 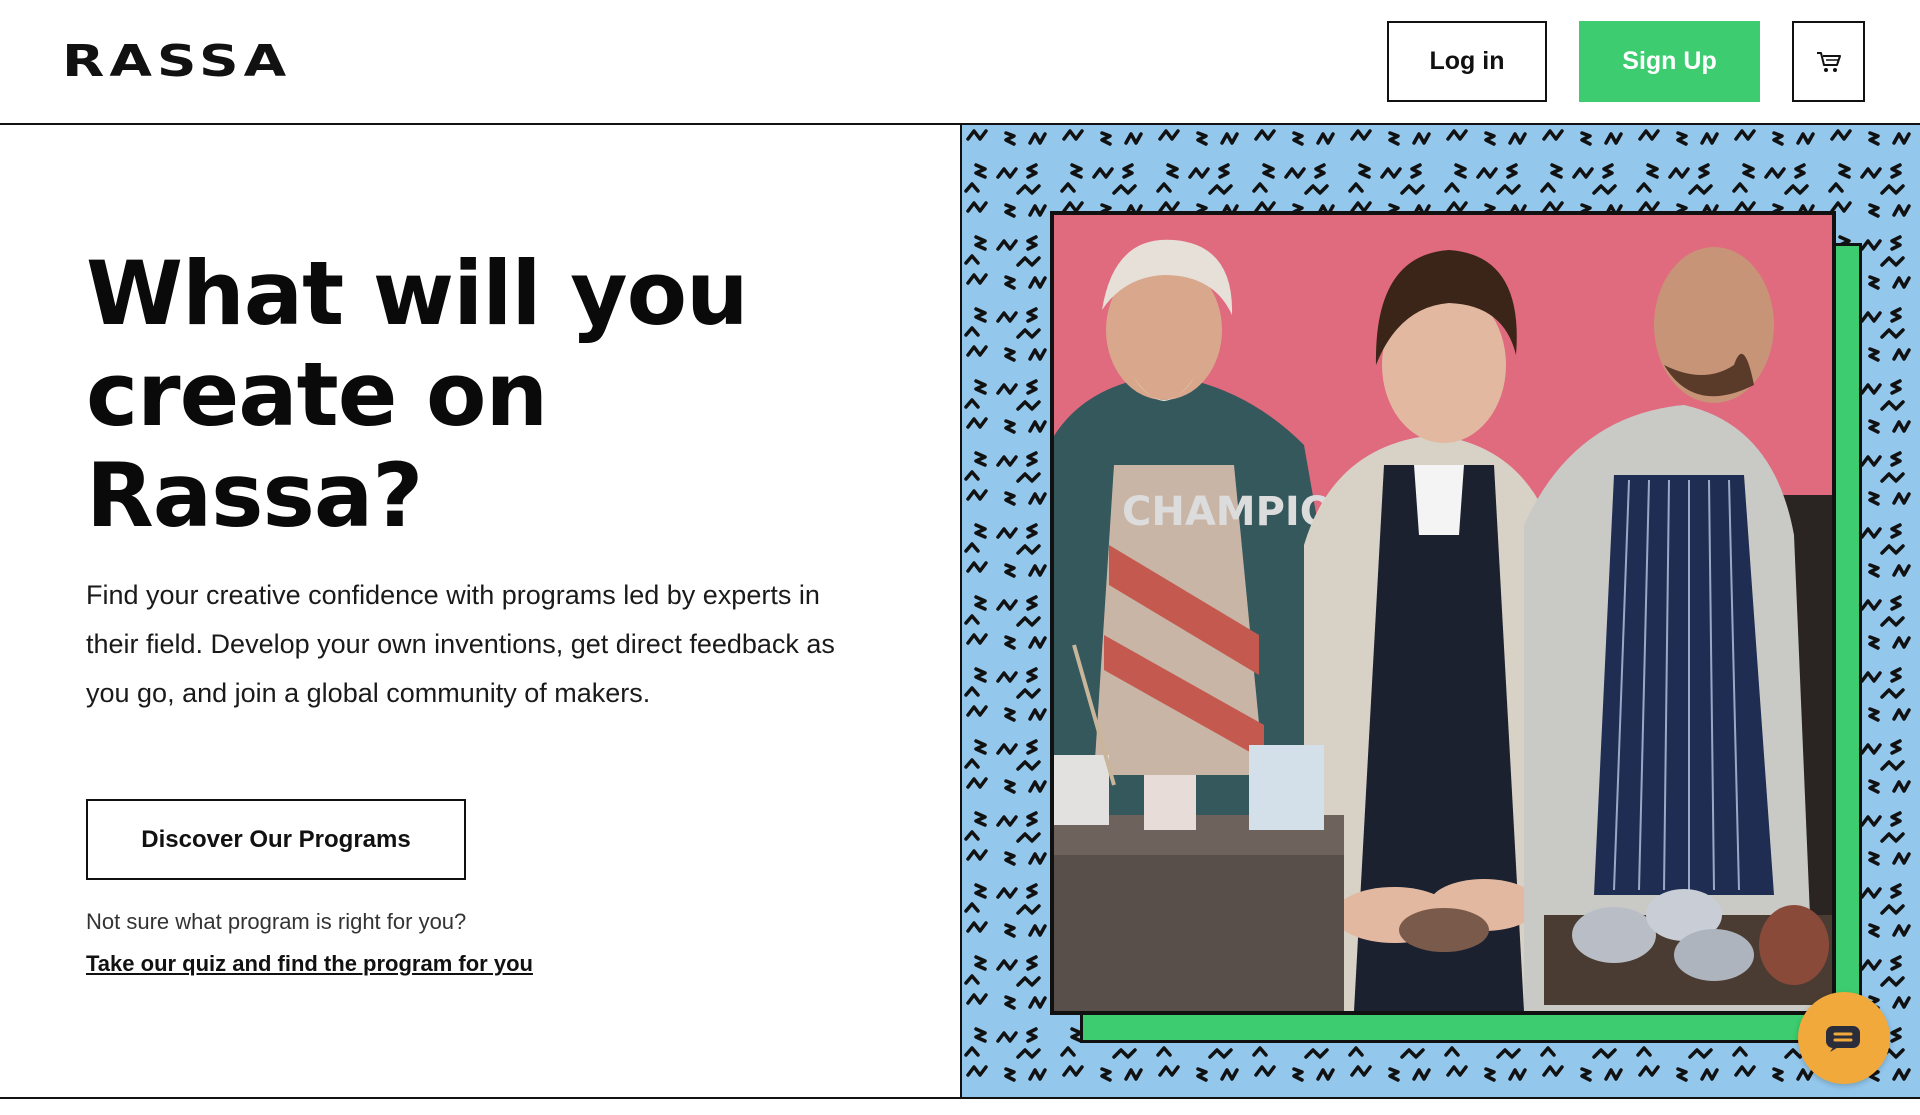 What do you see at coordinates (276, 921) in the screenshot?
I see `quiz-hint-text: Not sure what program is right for you?` at bounding box center [276, 921].